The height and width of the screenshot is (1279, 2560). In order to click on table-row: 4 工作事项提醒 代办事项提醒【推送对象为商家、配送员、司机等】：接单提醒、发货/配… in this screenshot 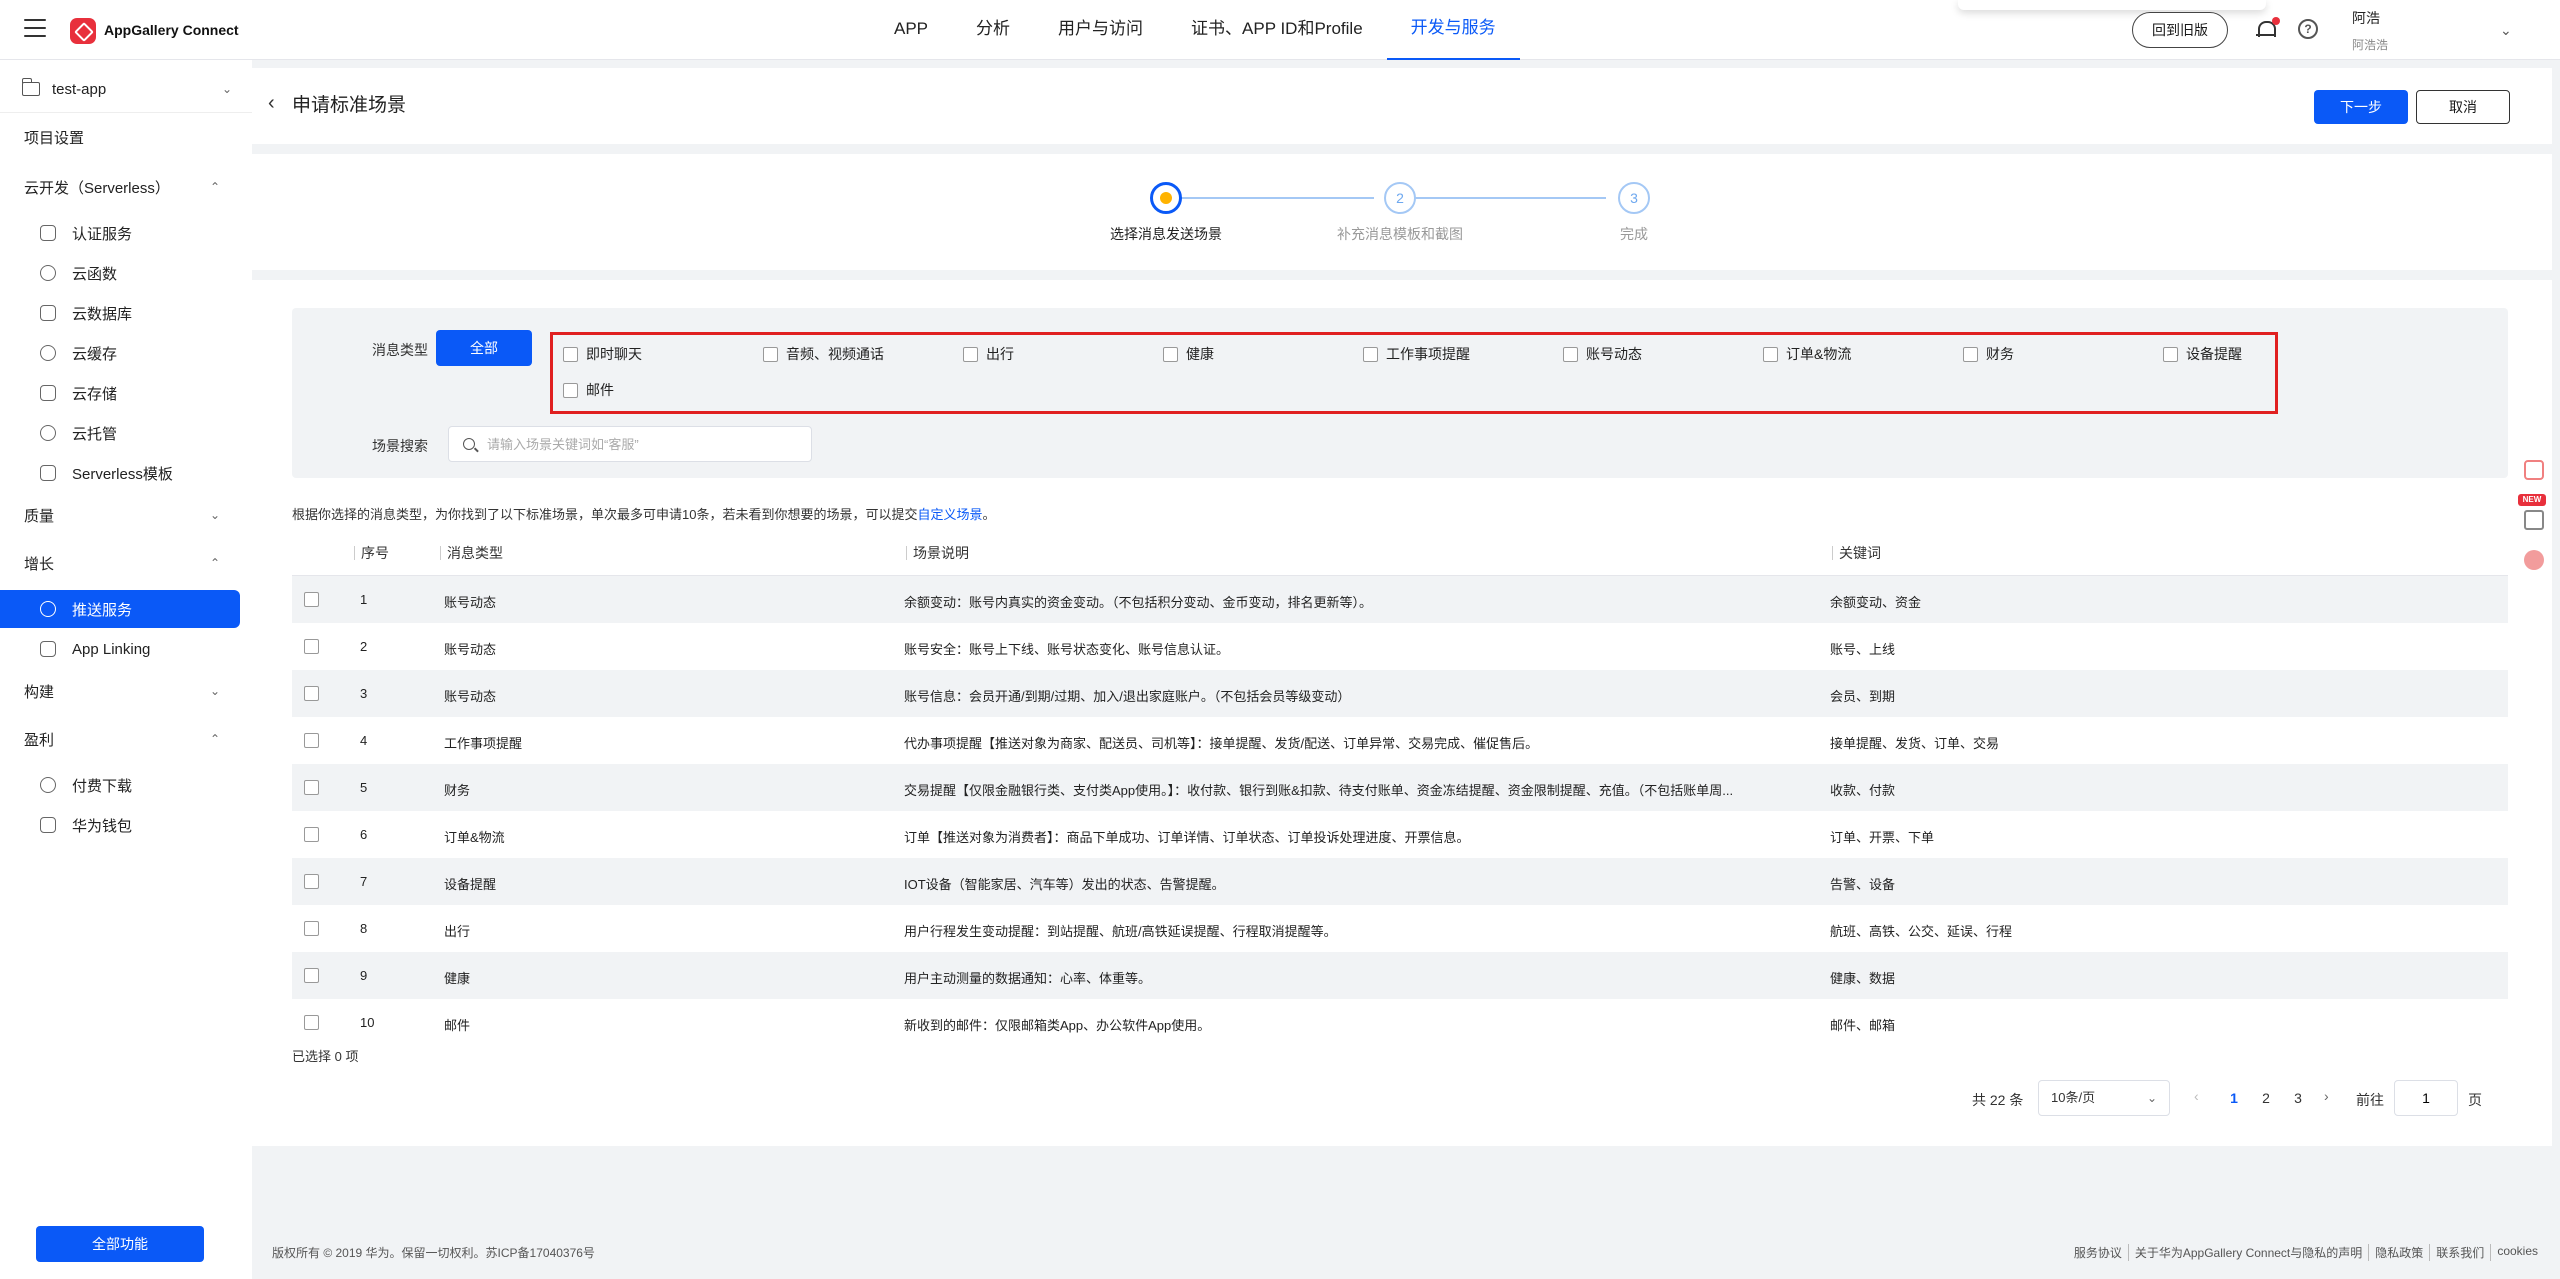, I will do `click(1400, 740)`.